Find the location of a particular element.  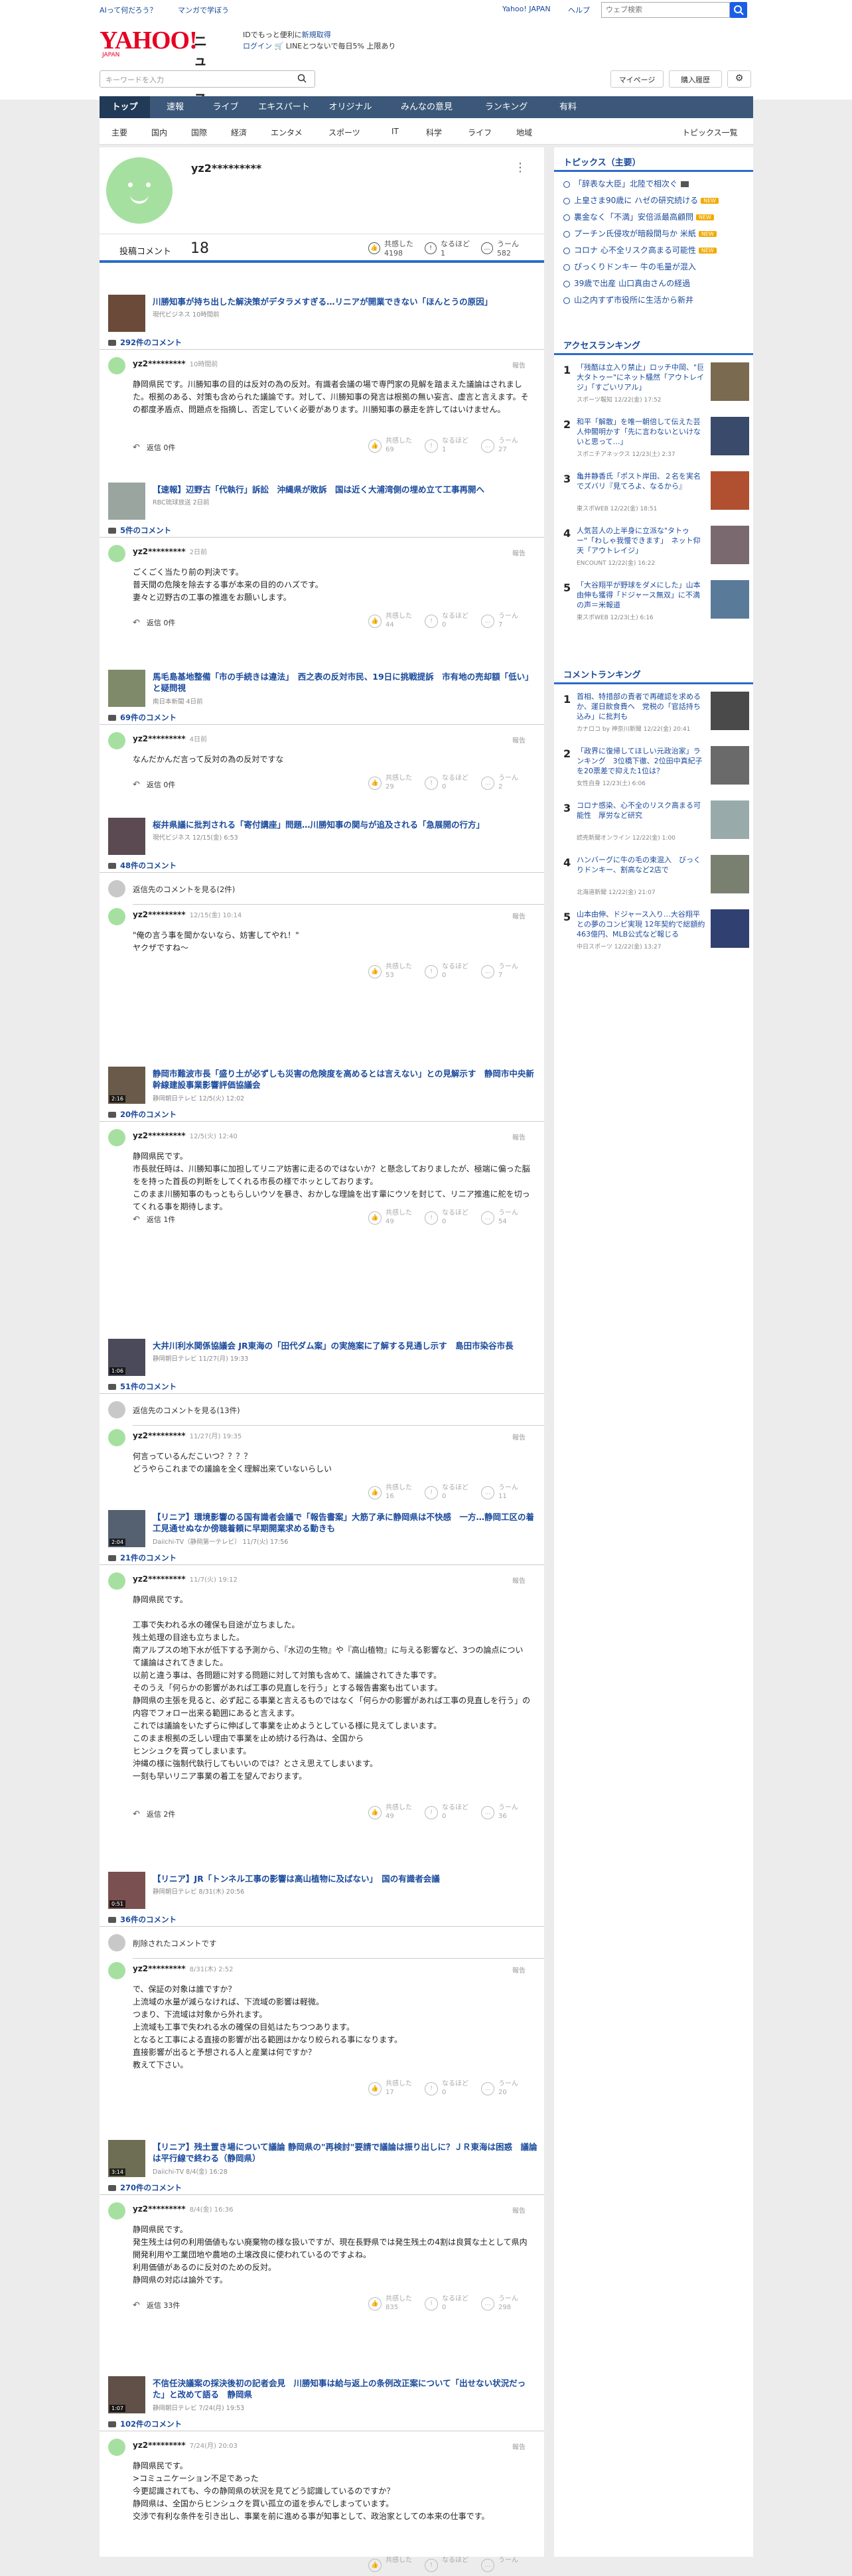

topic-link: 「辞表な大臣」北陸で相次ぐ is located at coordinates (626, 183).